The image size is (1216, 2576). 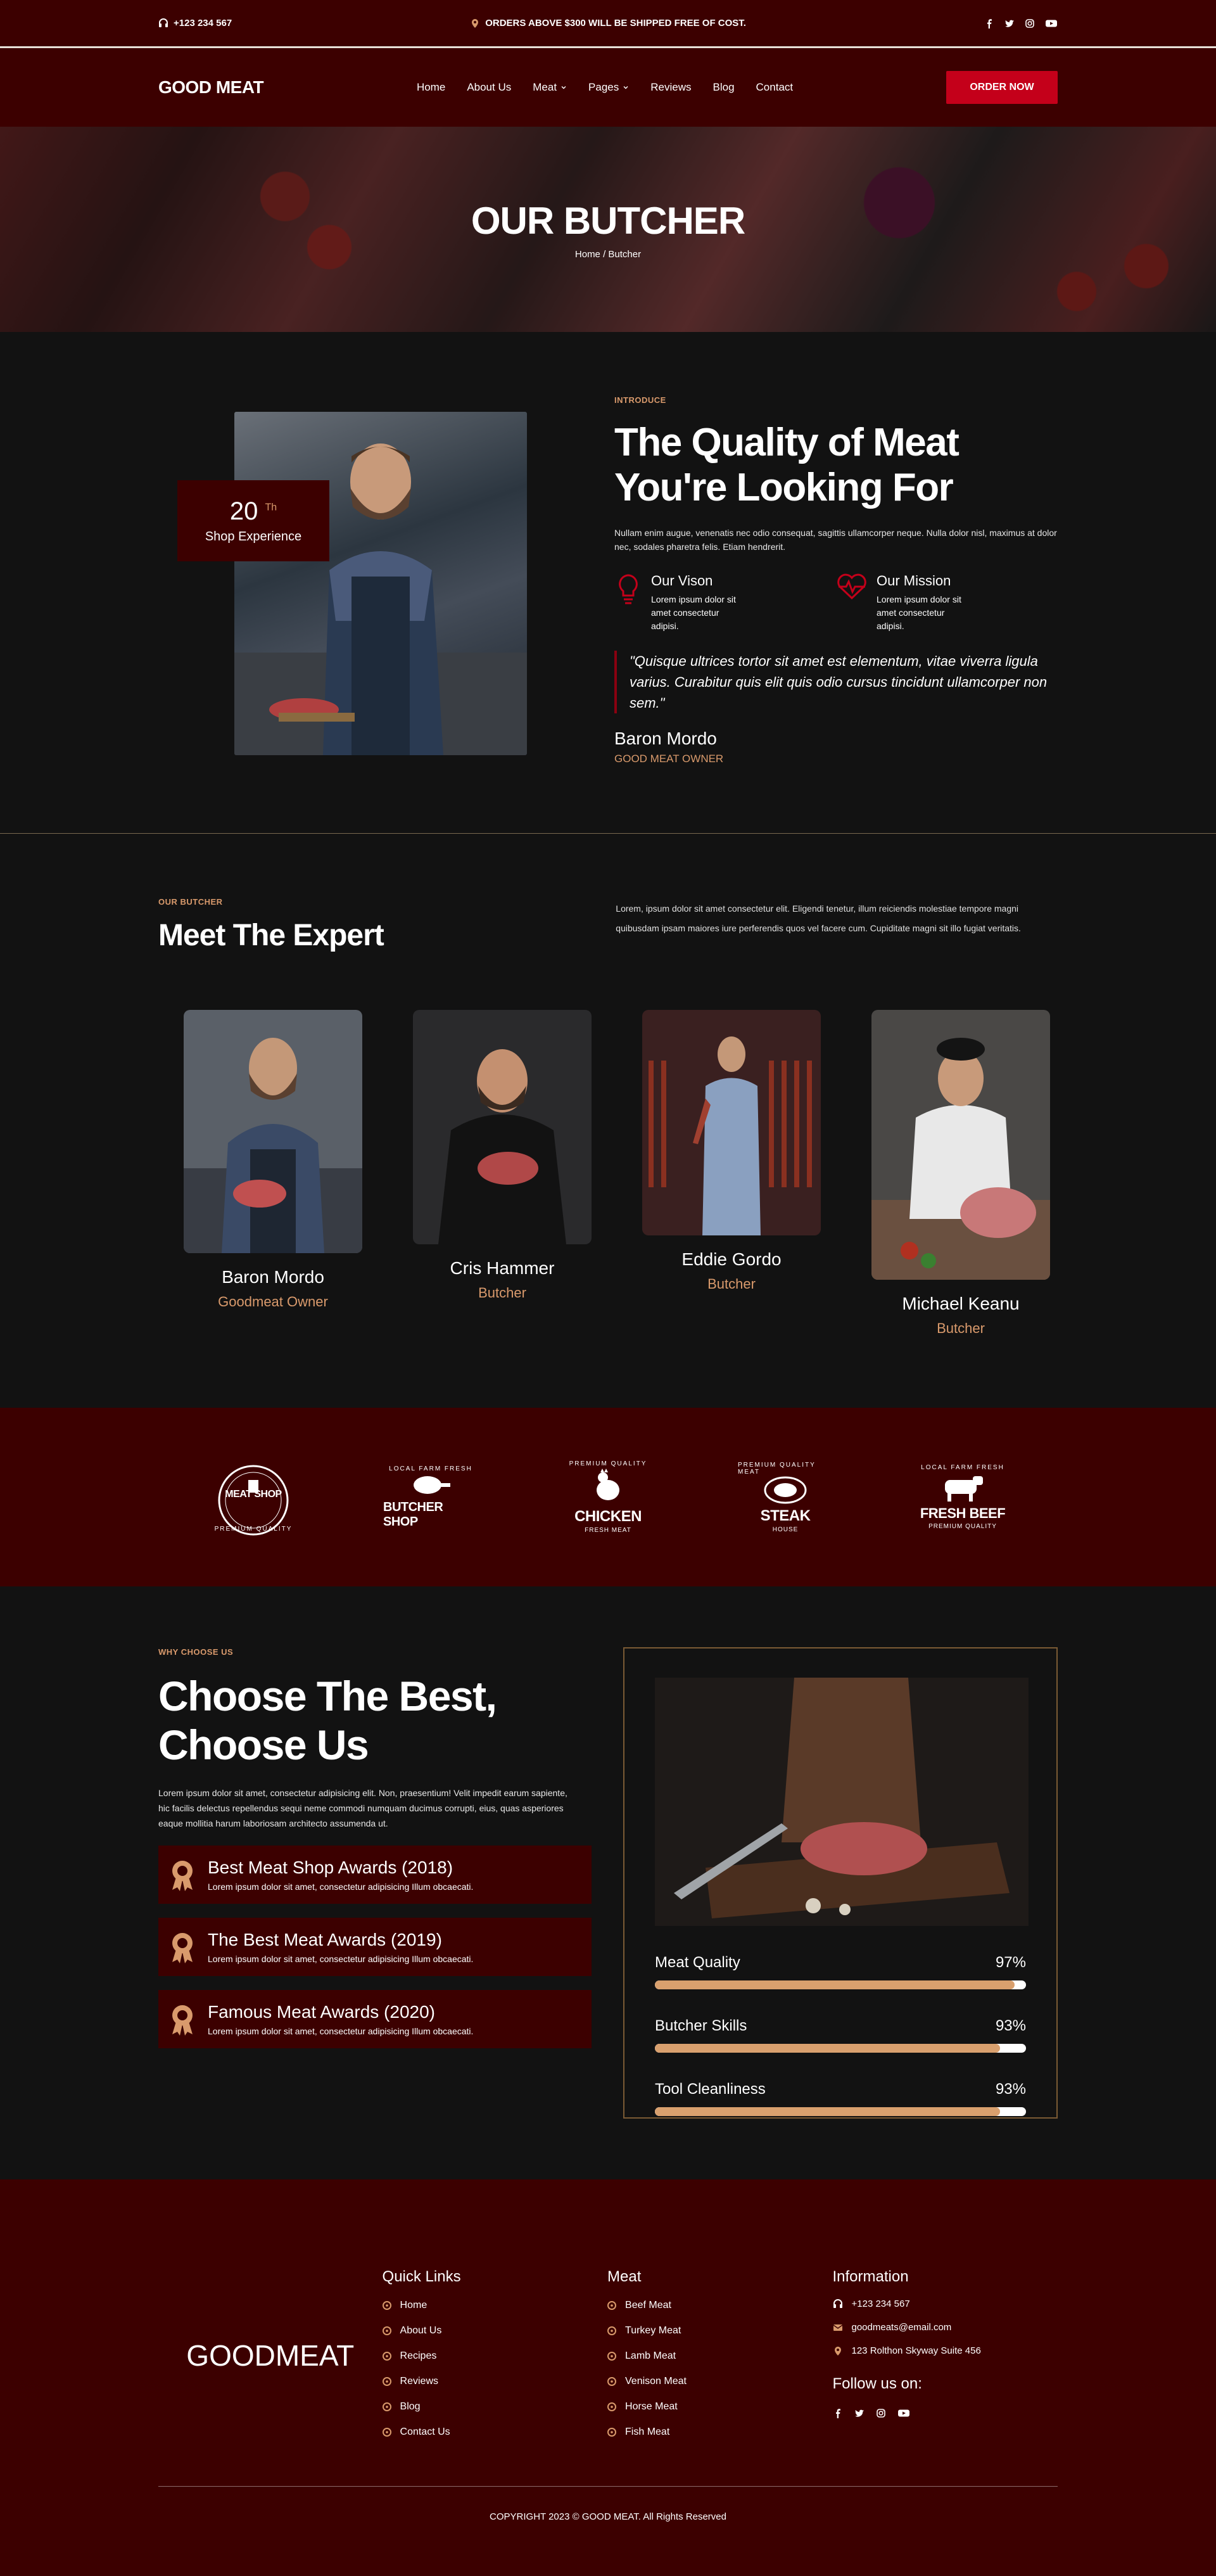 I want to click on experience-badge: 20 Th Shop Experience, so click(x=253, y=521).